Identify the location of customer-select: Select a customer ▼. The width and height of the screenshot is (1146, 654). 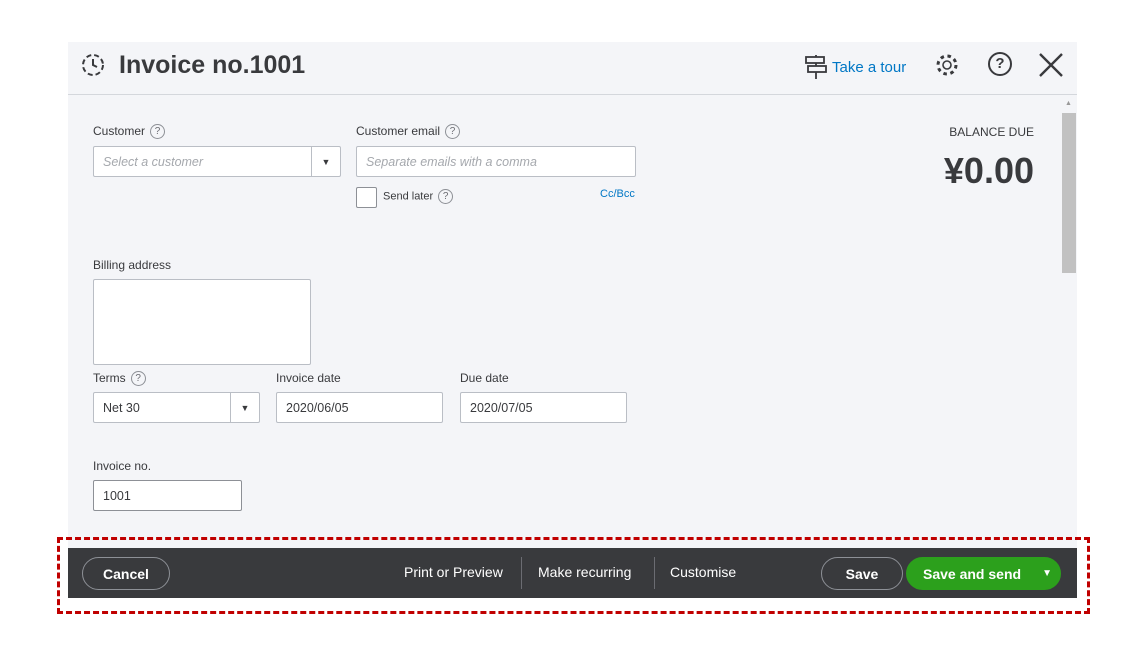
(217, 161).